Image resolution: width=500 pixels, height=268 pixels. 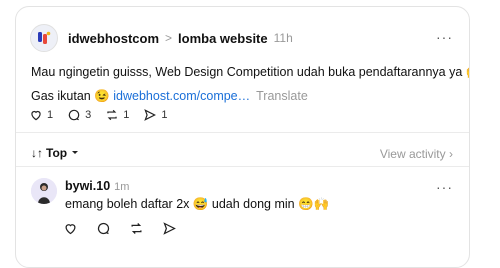 I want to click on post-body-prefix: Gas ikutan 😉, so click(x=72, y=96).